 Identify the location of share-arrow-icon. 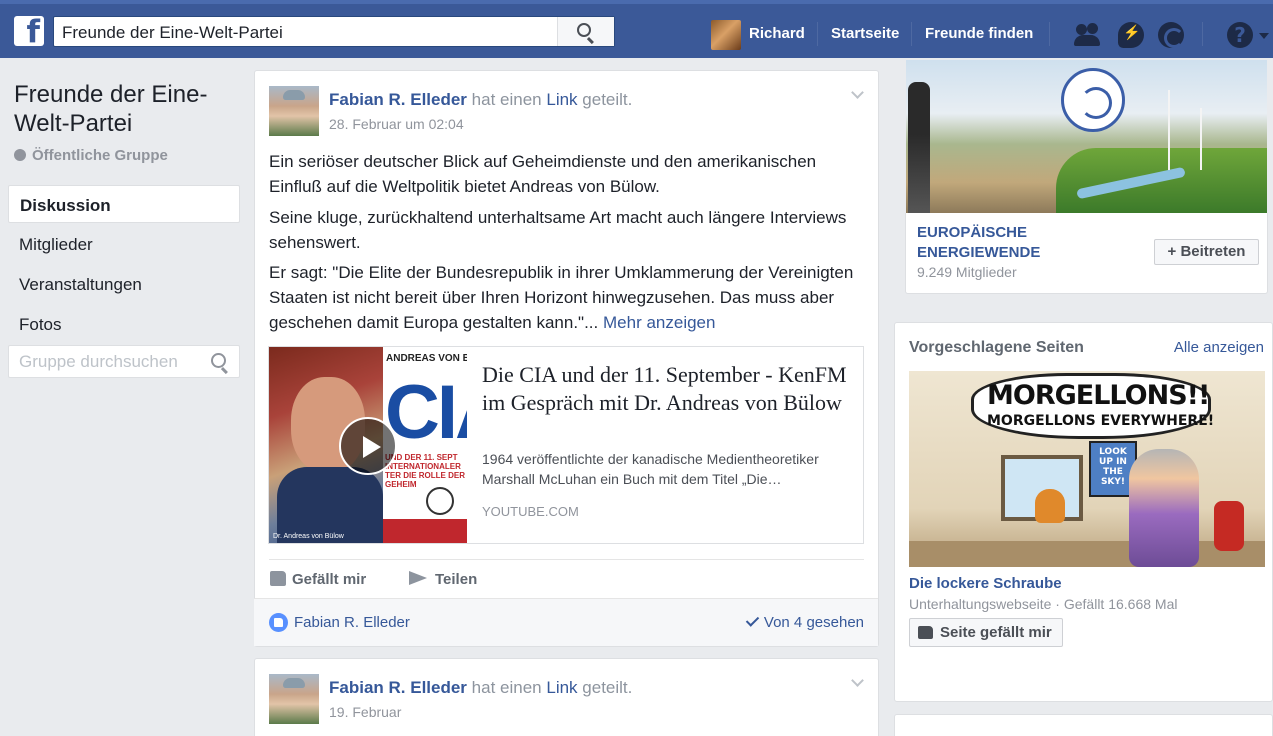
(418, 578).